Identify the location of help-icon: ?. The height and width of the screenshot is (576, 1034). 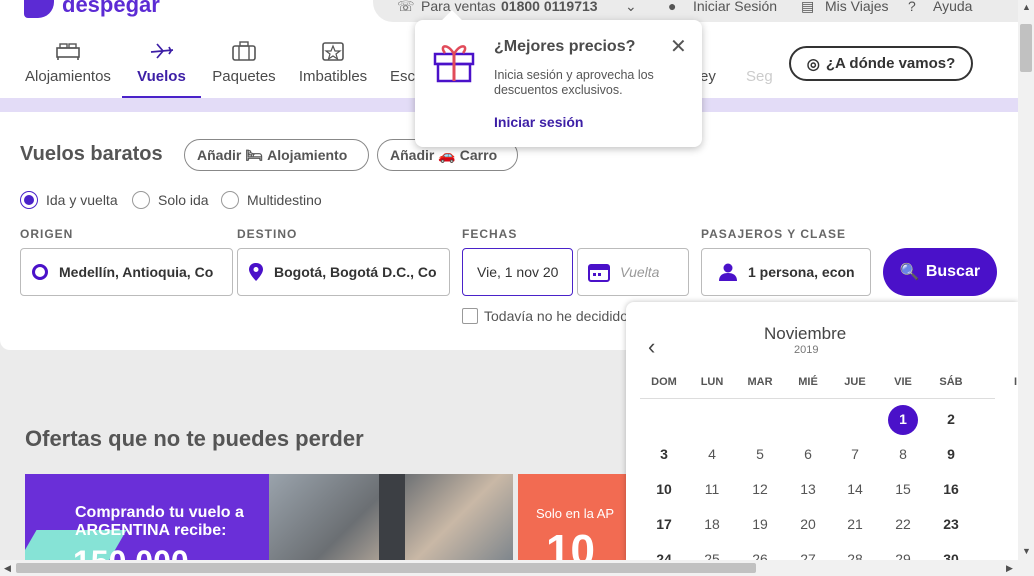
(912, 7).